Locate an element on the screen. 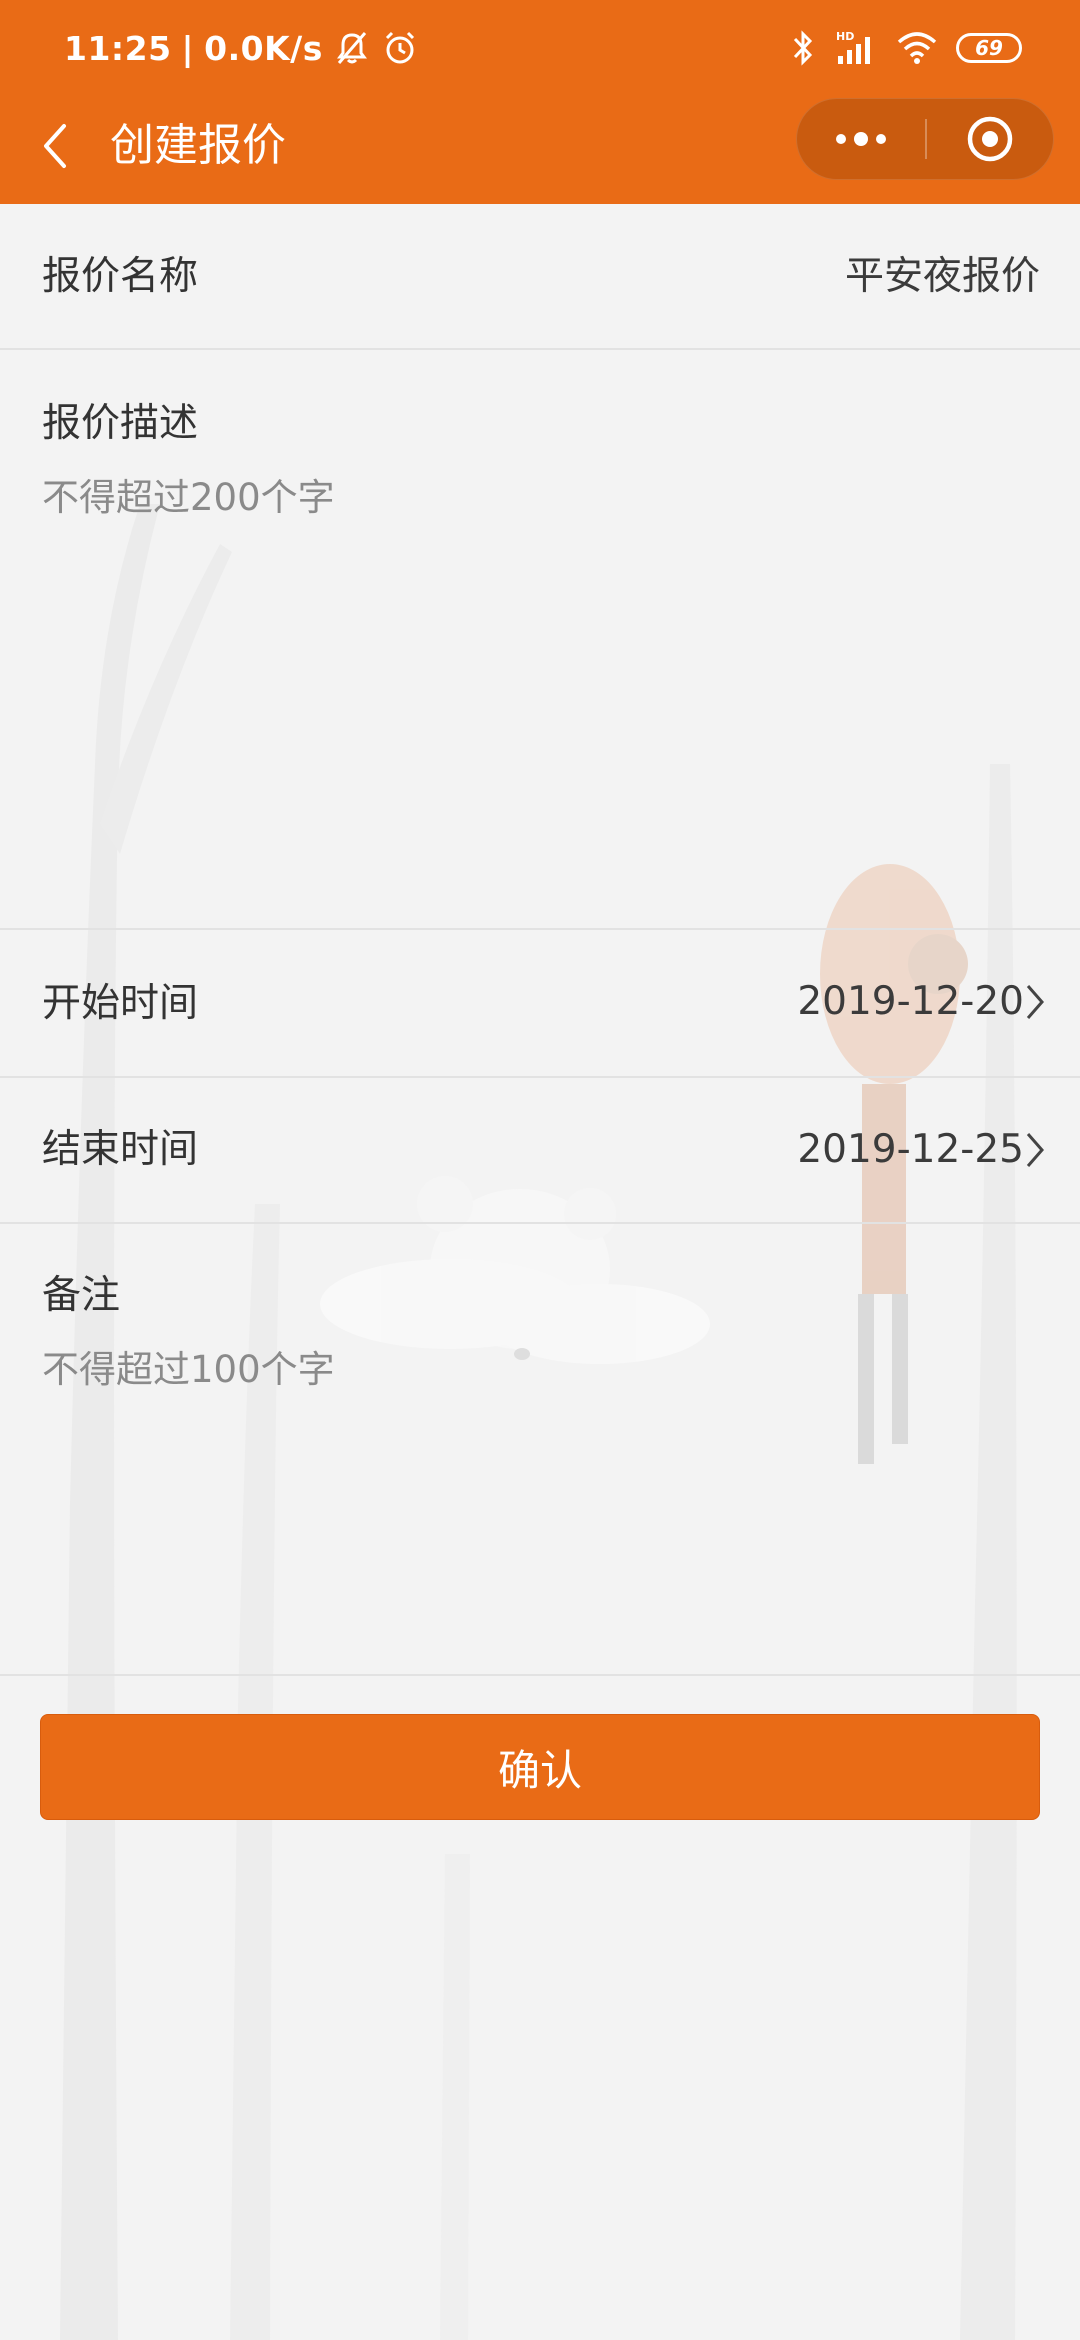 This screenshot has height=2340, width=1080. more-button is located at coordinates (861, 139).